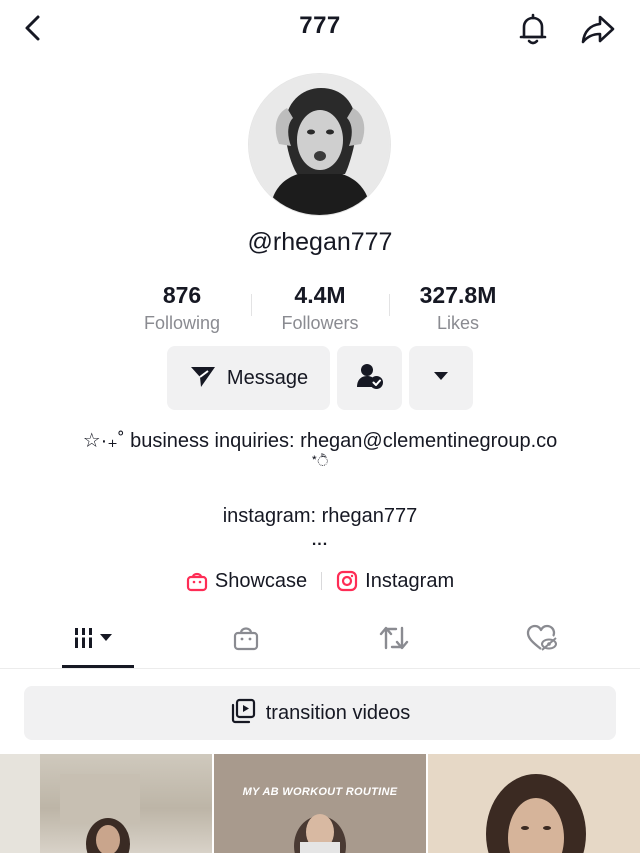 This screenshot has height=853, width=640. What do you see at coordinates (320, 242) in the screenshot?
I see `username: @rhegan777` at bounding box center [320, 242].